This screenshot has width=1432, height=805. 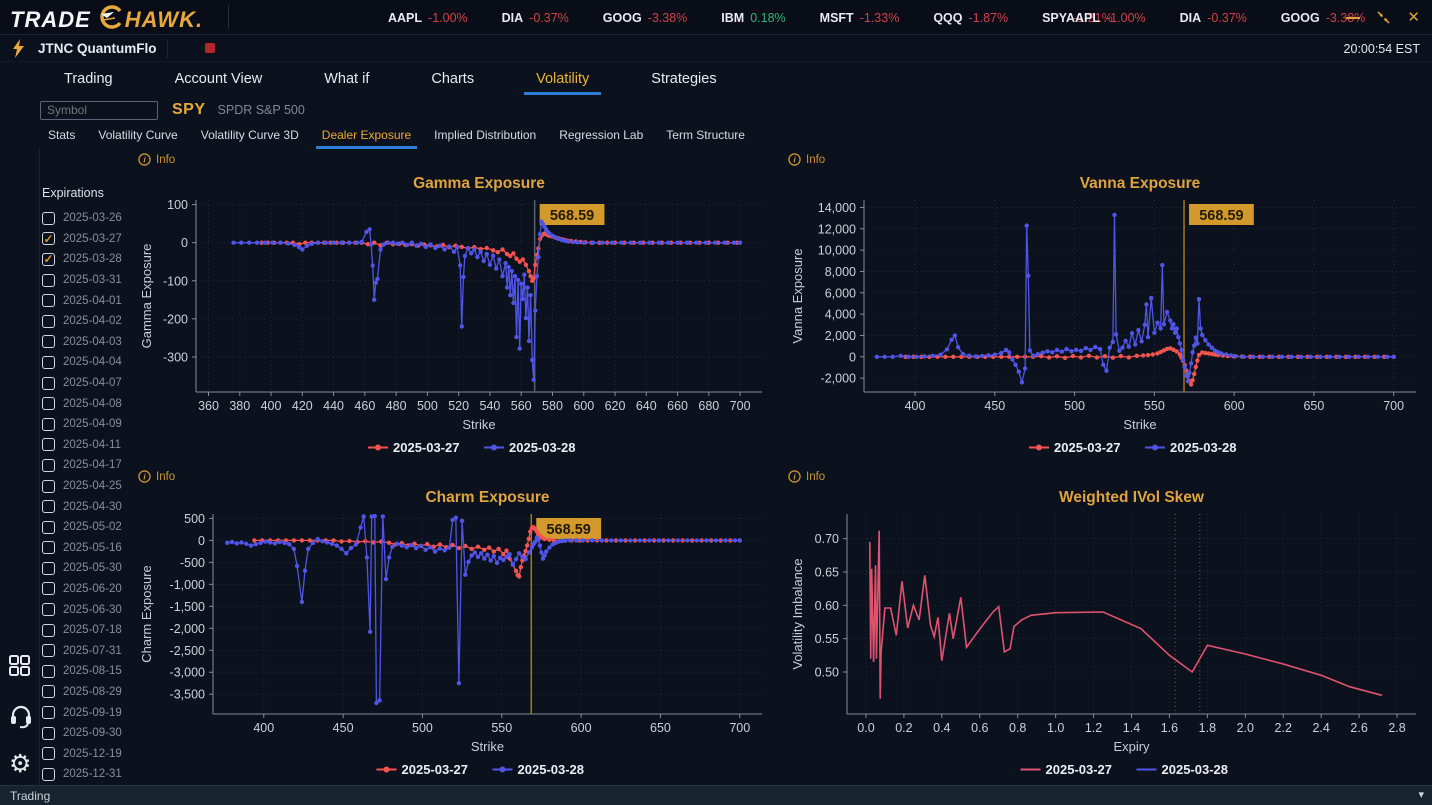 I want to click on clock: 20:00:54 EST, so click(x=1381, y=49).